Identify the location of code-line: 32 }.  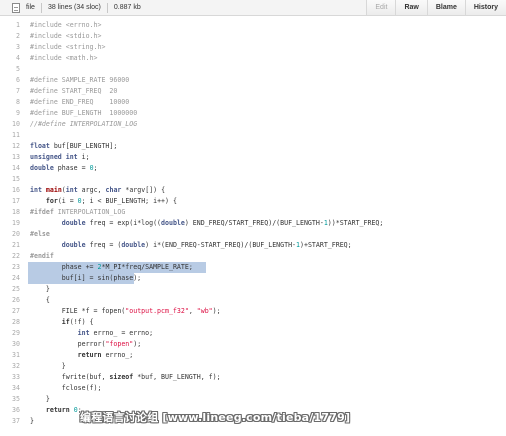
(253, 366).